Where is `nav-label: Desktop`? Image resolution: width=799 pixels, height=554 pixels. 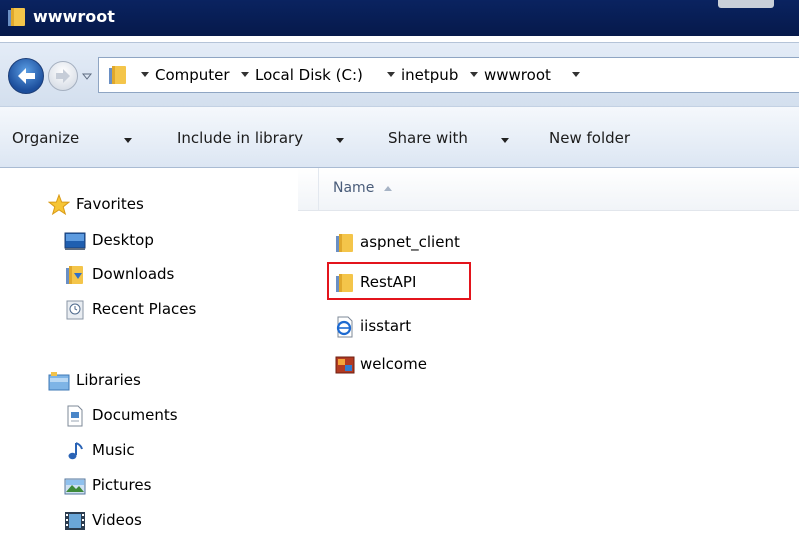 nav-label: Desktop is located at coordinates (123, 240).